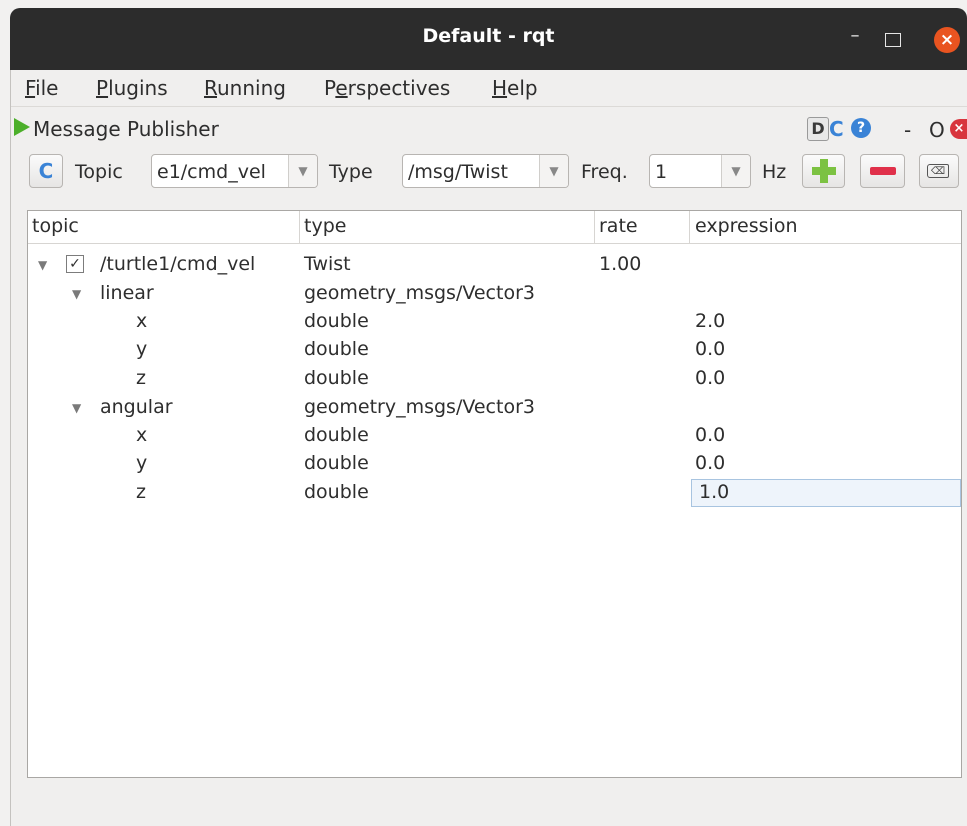 This screenshot has width=967, height=826. I want to click on minimize-plugin-button: -, so click(907, 130).